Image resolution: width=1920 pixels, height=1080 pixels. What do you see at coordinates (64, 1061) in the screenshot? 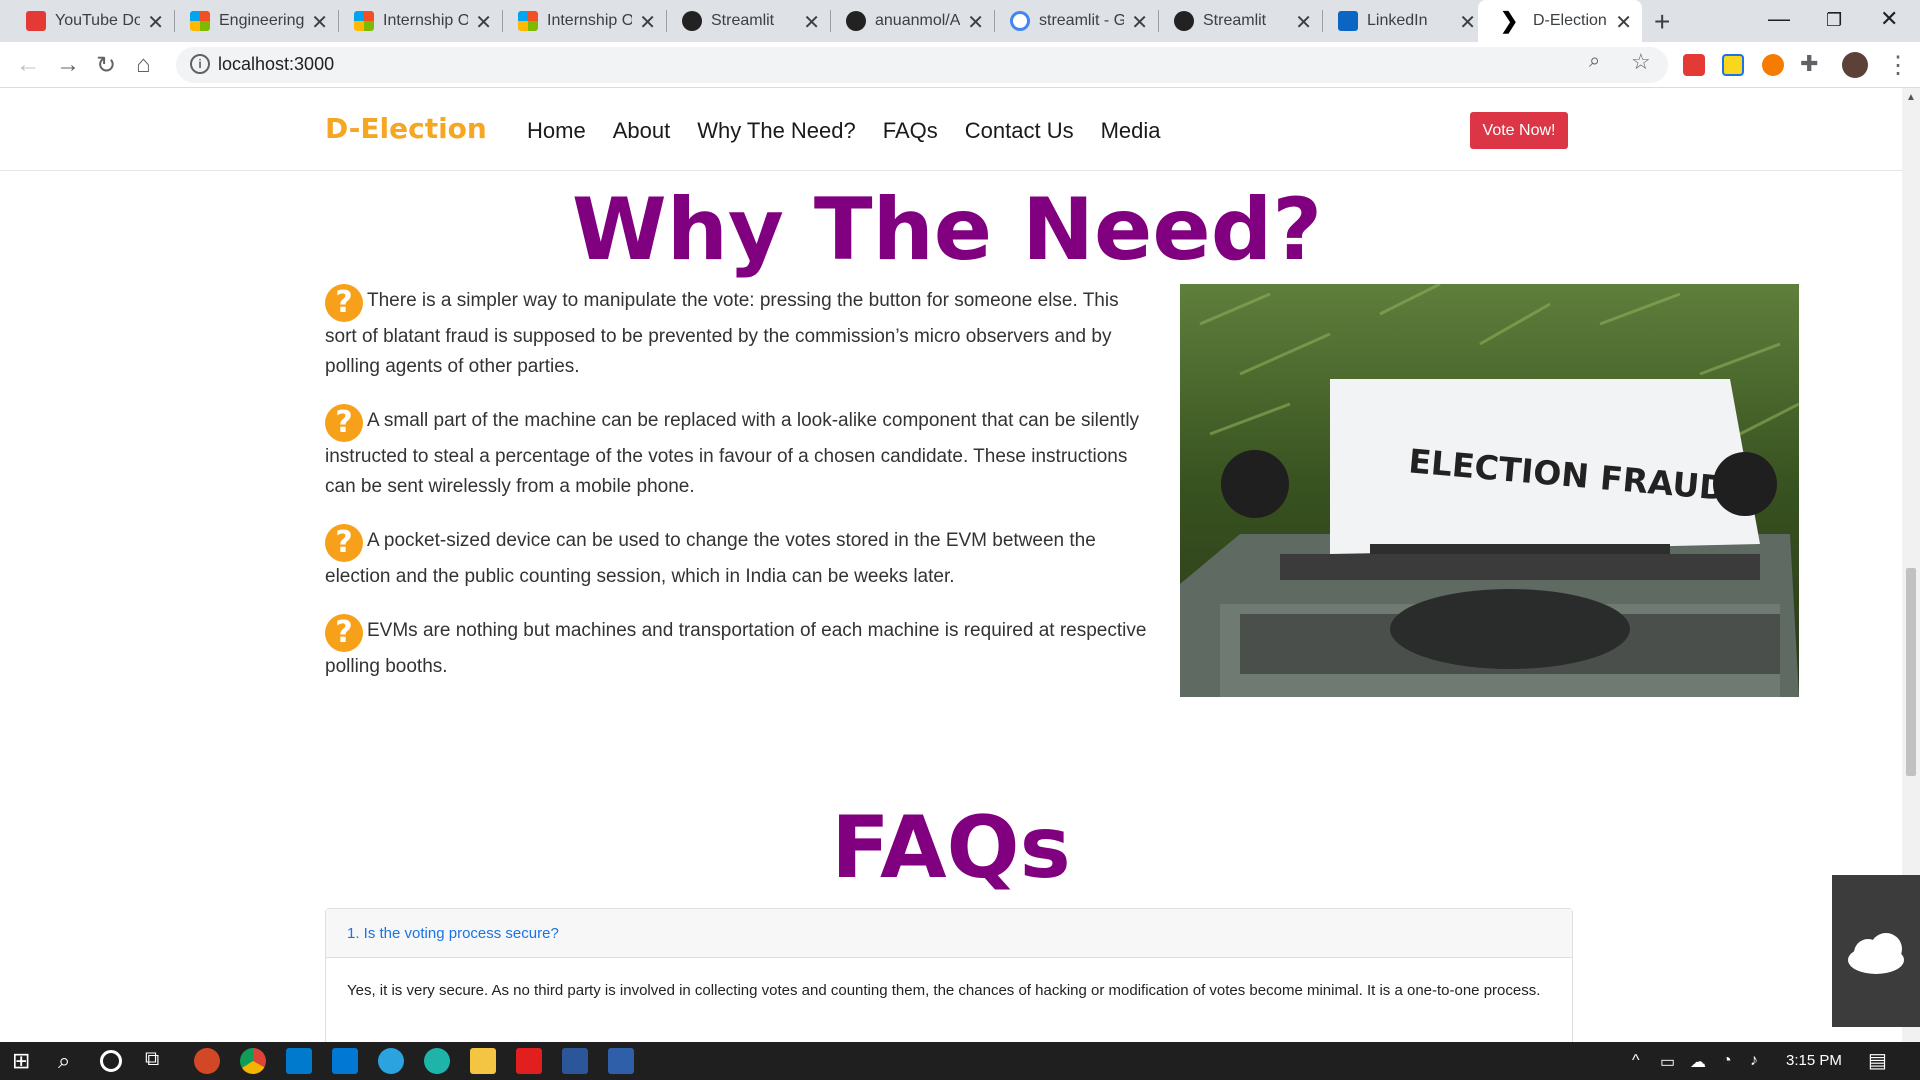
I see `search-icon: ⌕` at bounding box center [64, 1061].